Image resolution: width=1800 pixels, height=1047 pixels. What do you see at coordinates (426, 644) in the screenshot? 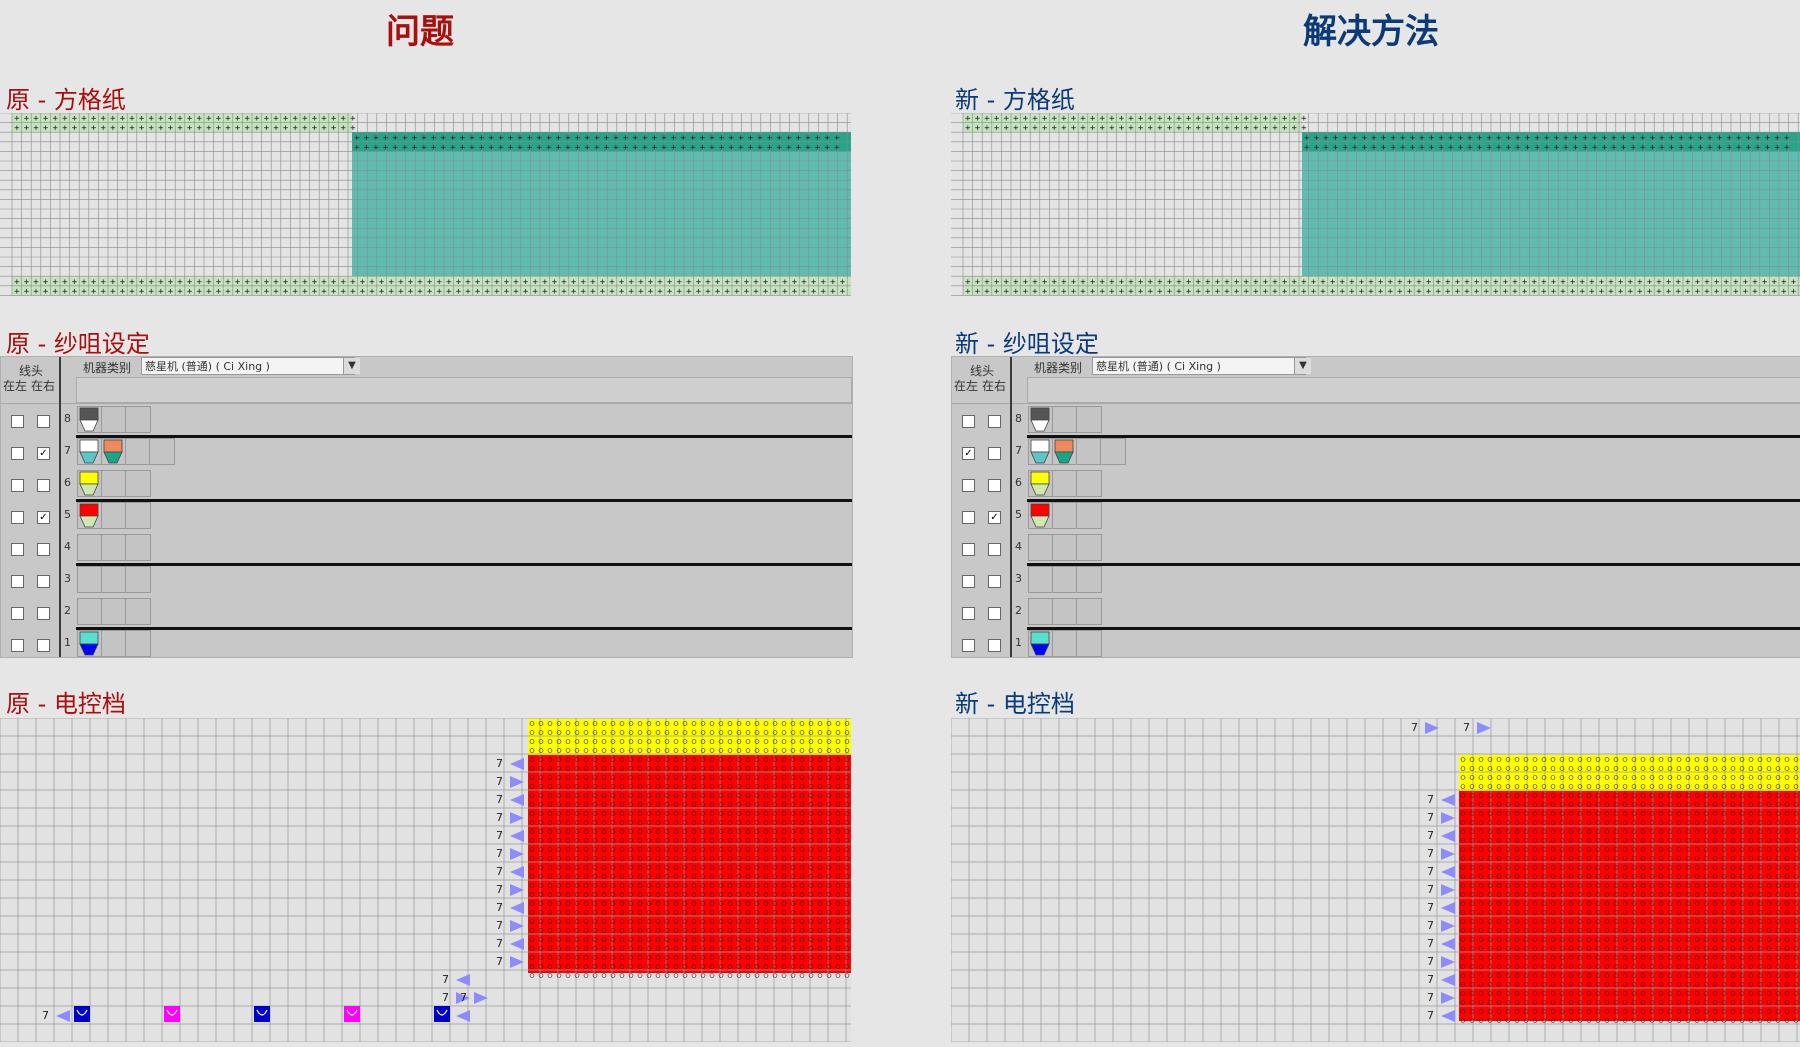
I see `yarn-row: 1` at bounding box center [426, 644].